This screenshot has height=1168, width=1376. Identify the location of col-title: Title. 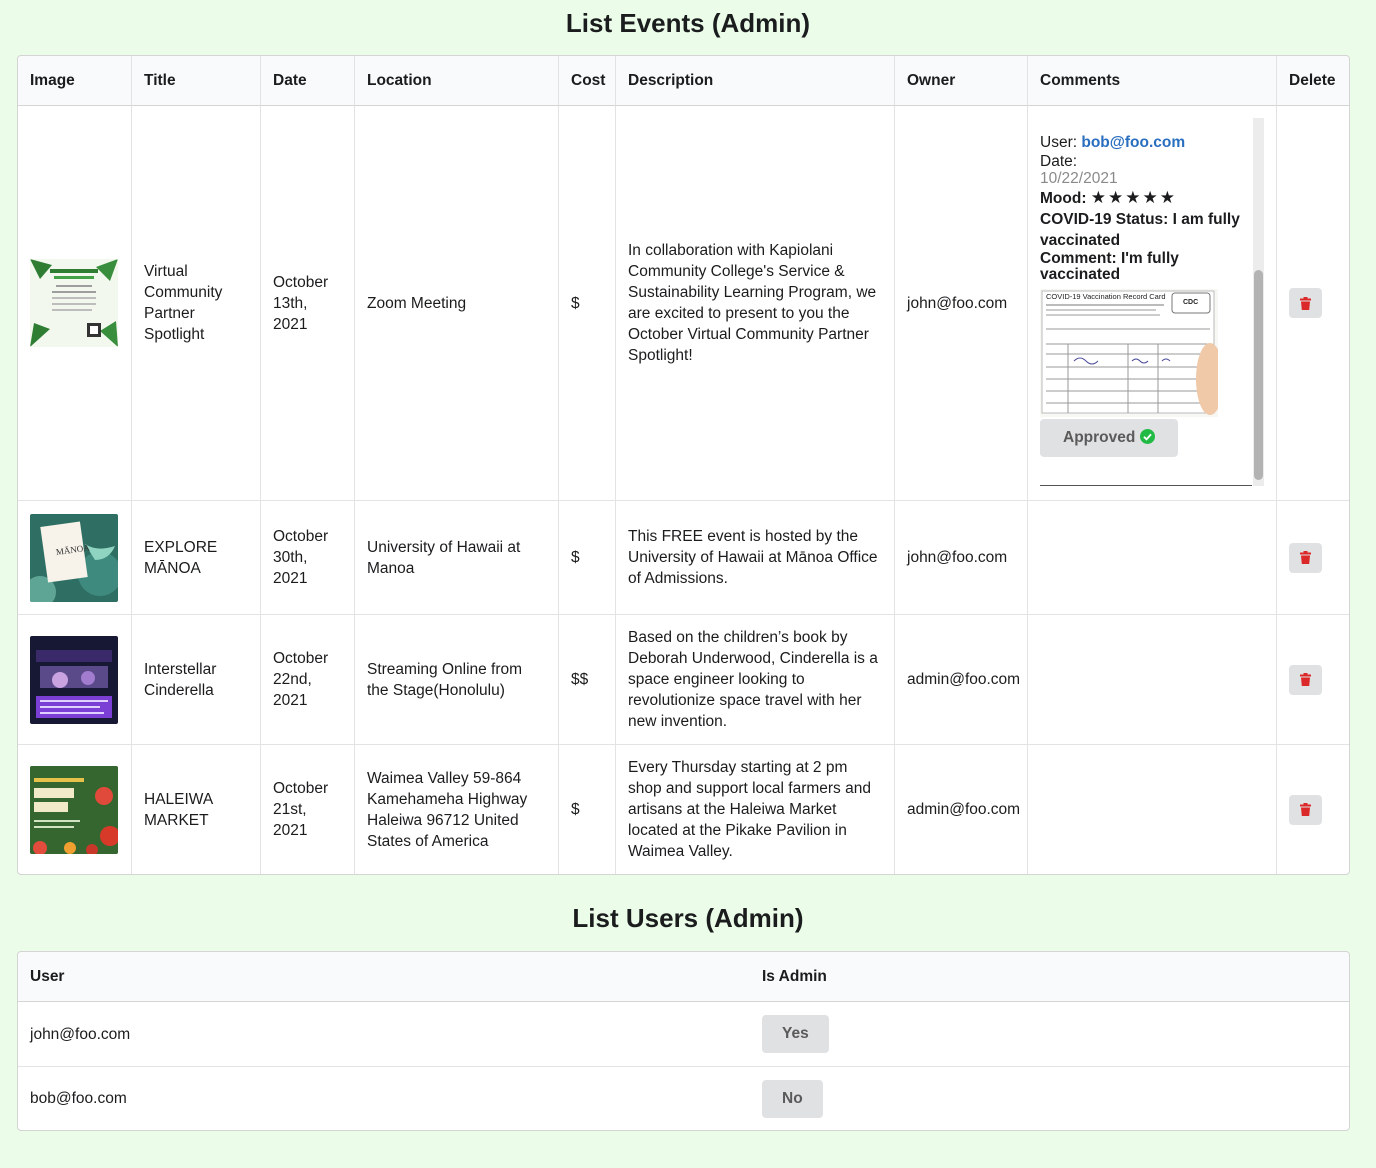
(195, 81).